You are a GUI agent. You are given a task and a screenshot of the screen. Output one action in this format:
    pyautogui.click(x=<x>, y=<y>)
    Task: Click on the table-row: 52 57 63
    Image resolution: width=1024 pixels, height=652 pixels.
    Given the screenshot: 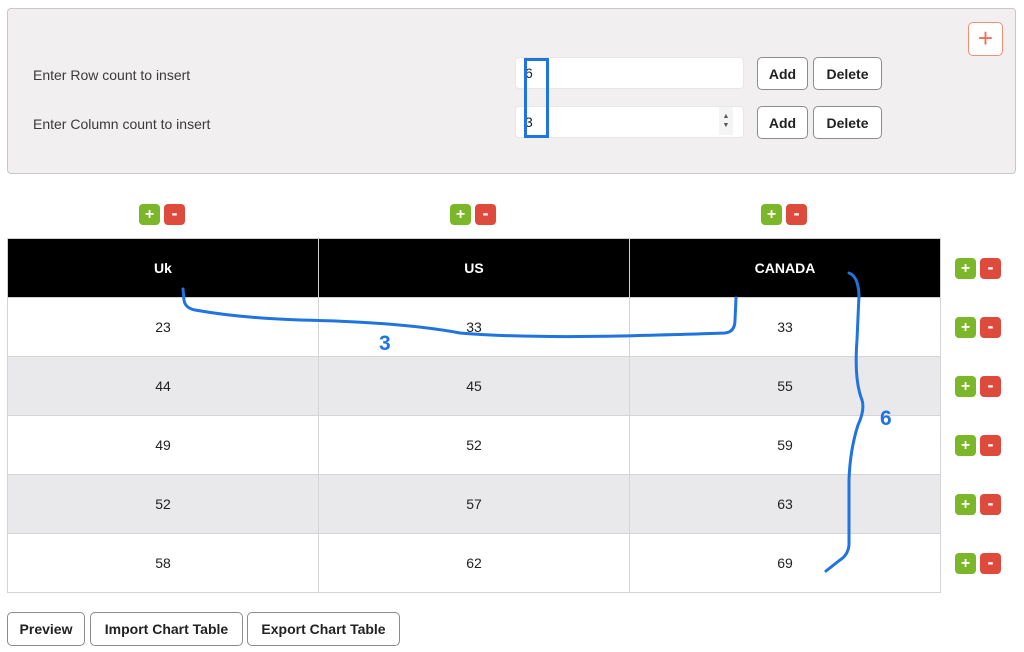 What is the action you would take?
    pyautogui.click(x=474, y=504)
    